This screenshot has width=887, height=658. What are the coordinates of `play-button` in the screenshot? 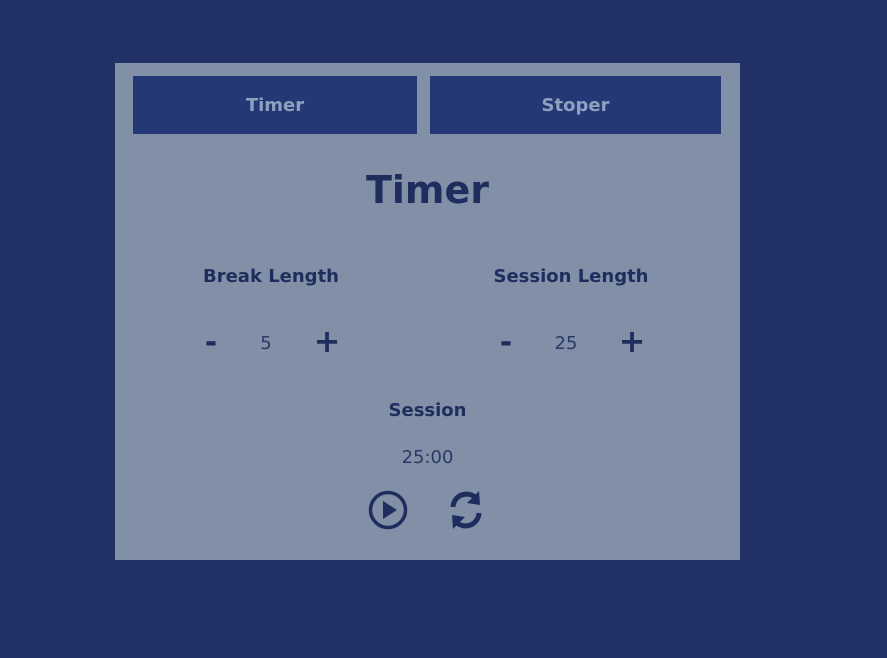 It's located at (388, 510).